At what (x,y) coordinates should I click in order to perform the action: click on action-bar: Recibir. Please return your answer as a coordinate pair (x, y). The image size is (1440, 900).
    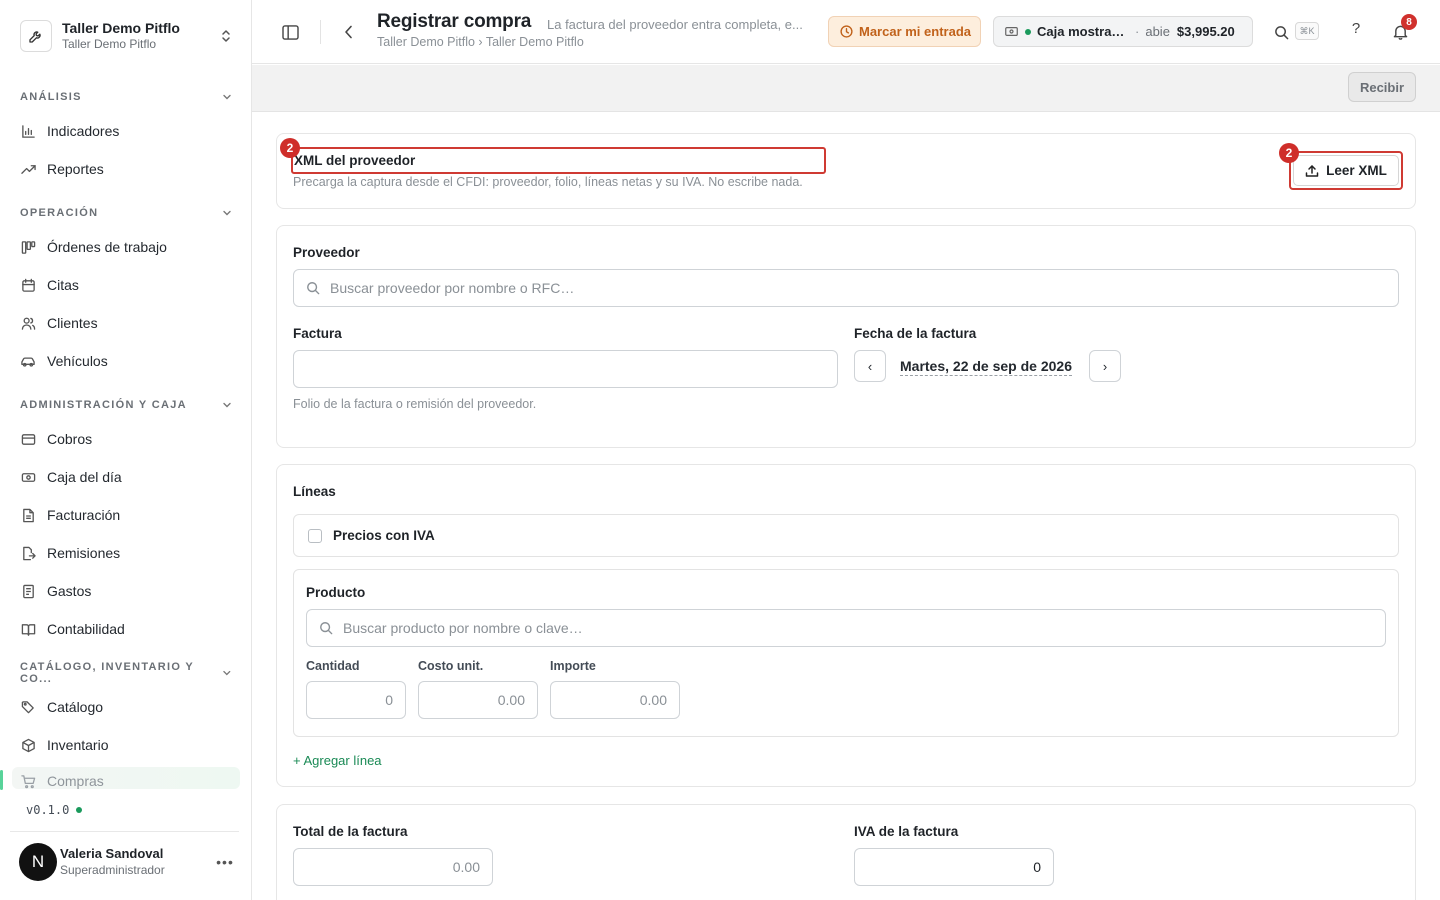
    Looking at the image, I should click on (846, 88).